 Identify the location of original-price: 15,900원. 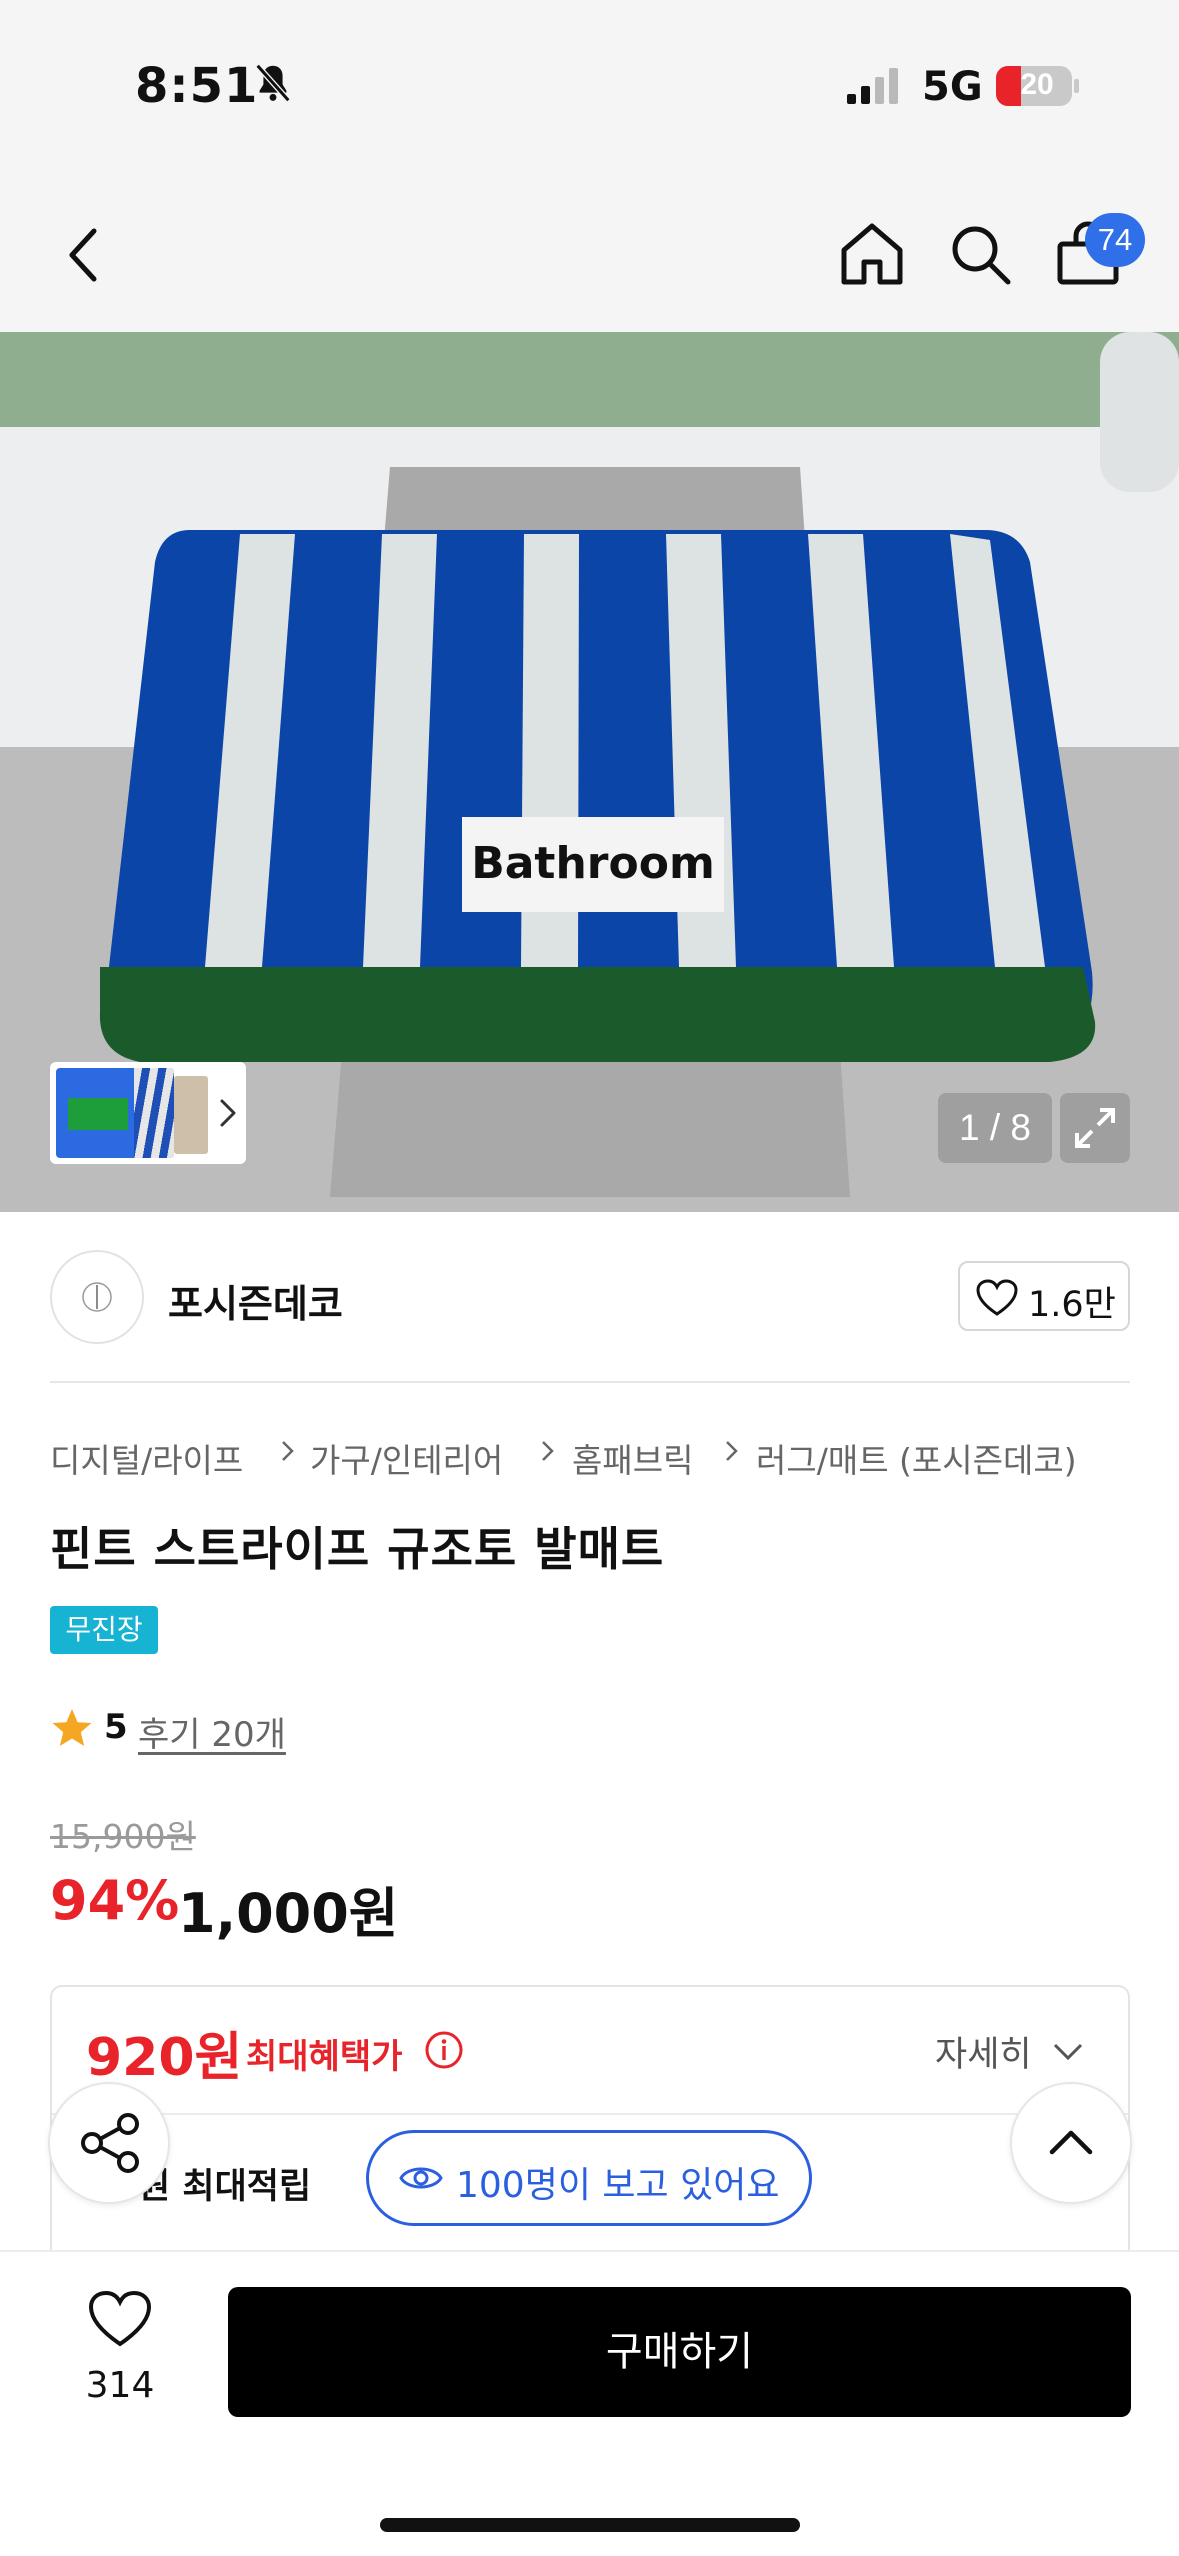
(123, 1836).